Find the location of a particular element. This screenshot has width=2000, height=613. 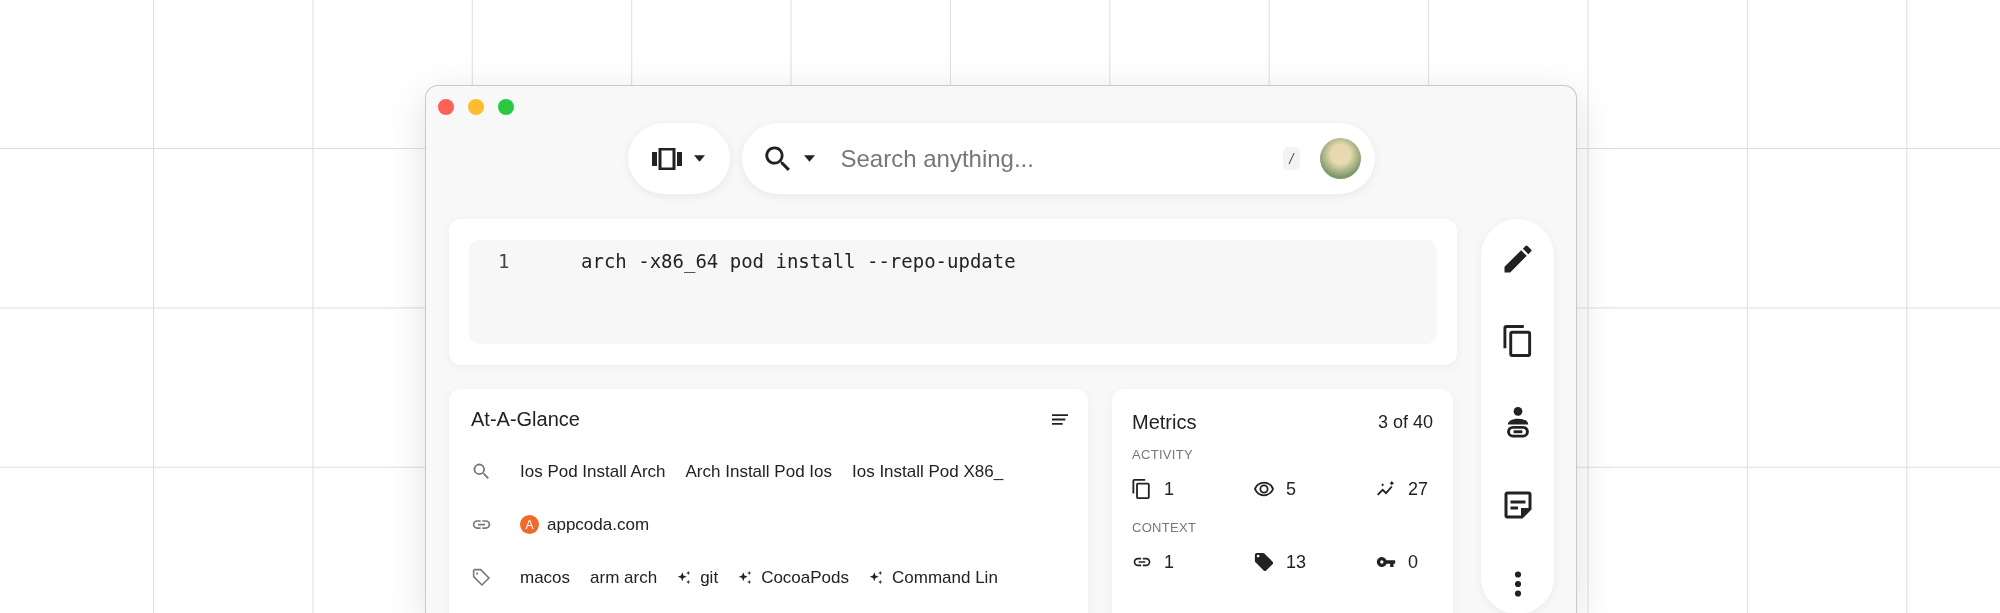

tag-label: CocoaPods is located at coordinates (805, 577).